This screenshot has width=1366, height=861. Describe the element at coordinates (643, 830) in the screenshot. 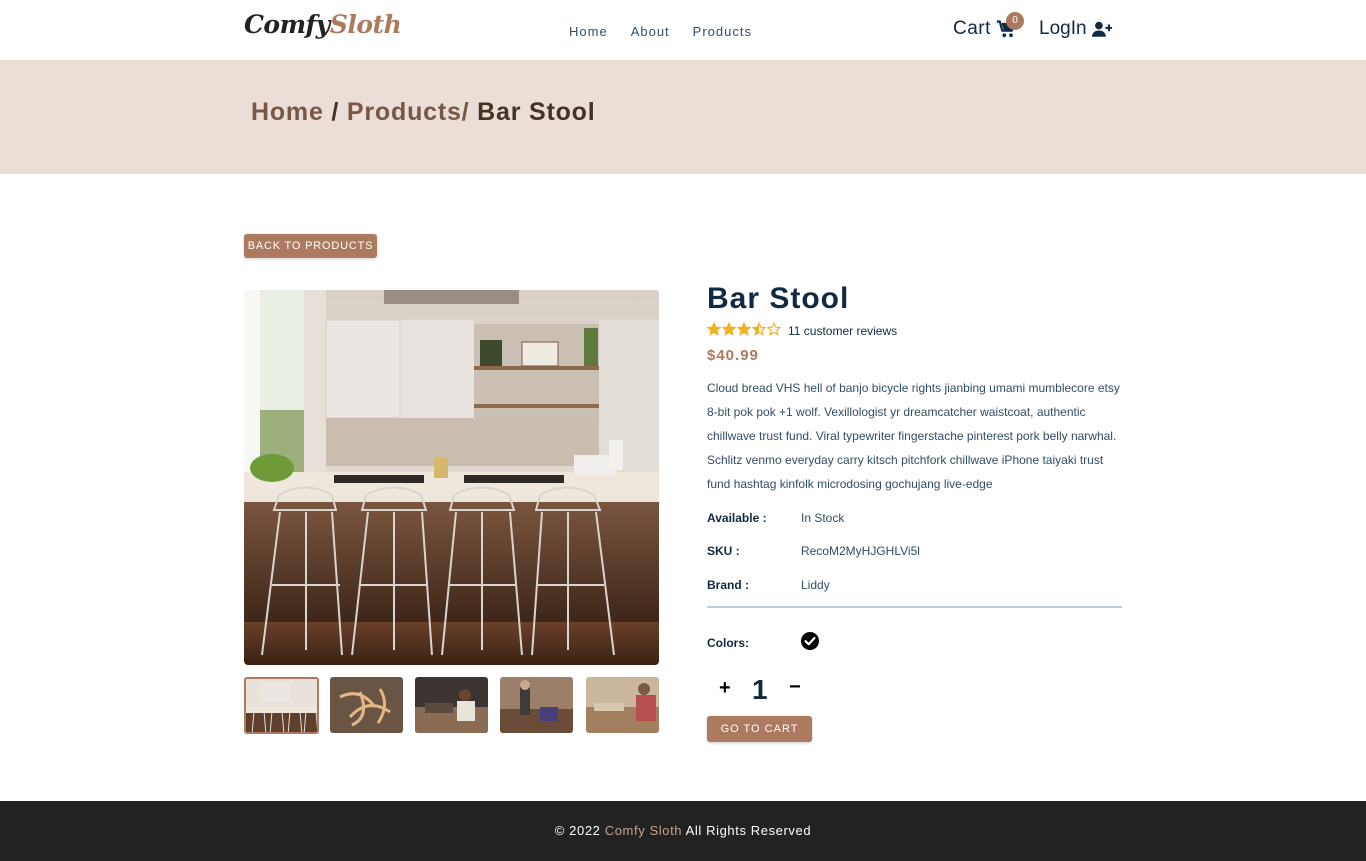

I see `footer-brand: Comfy Sloth` at that location.